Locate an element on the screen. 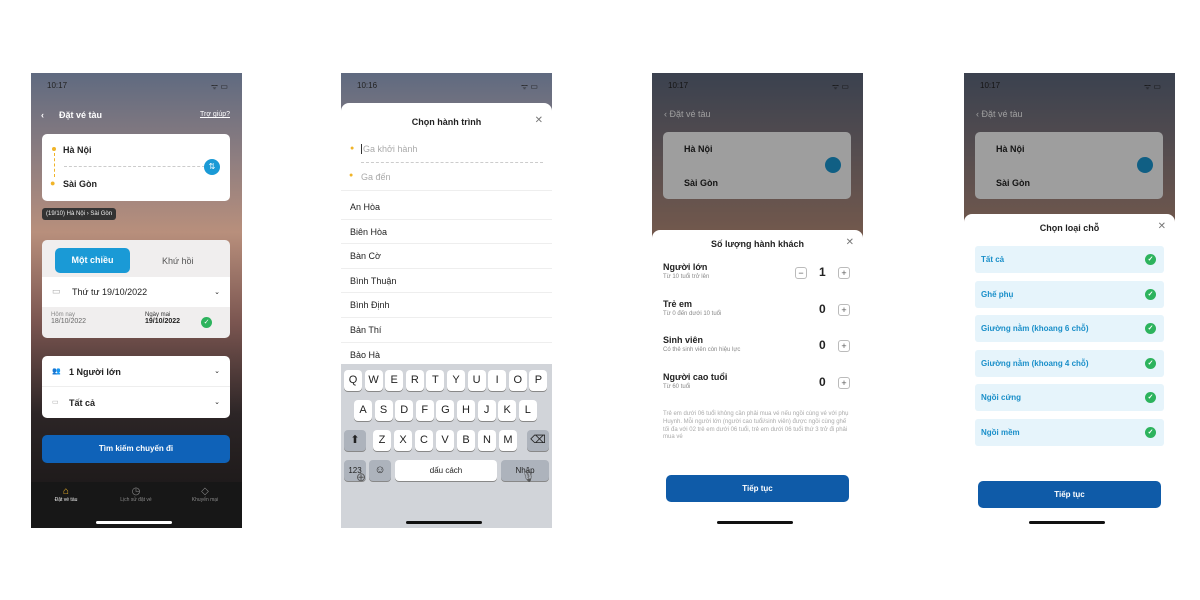  seat-icon: ▭ is located at coordinates (55, 402).